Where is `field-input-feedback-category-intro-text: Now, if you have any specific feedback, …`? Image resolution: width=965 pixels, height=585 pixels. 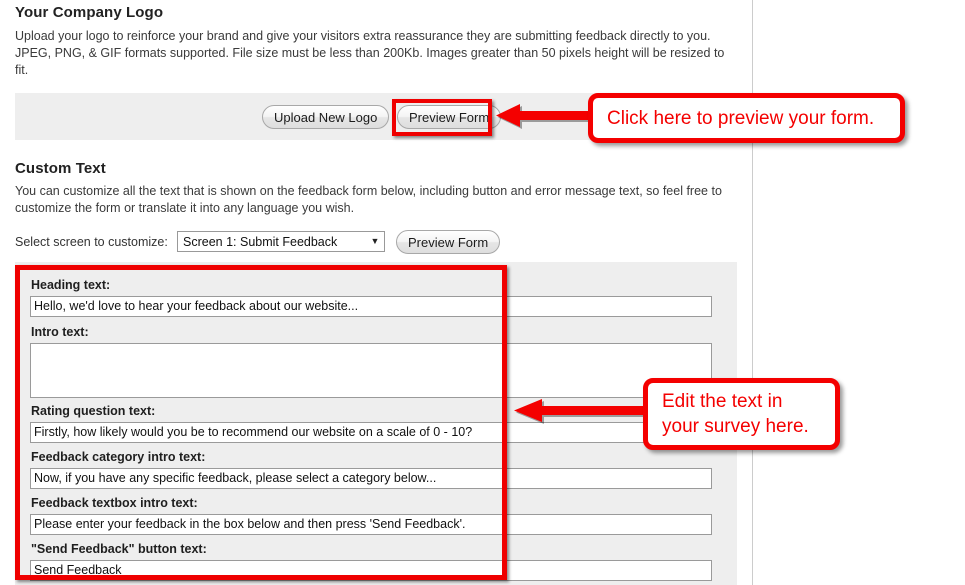 field-input-feedback-category-intro-text: Now, if you have any specific feedback, … is located at coordinates (371, 478).